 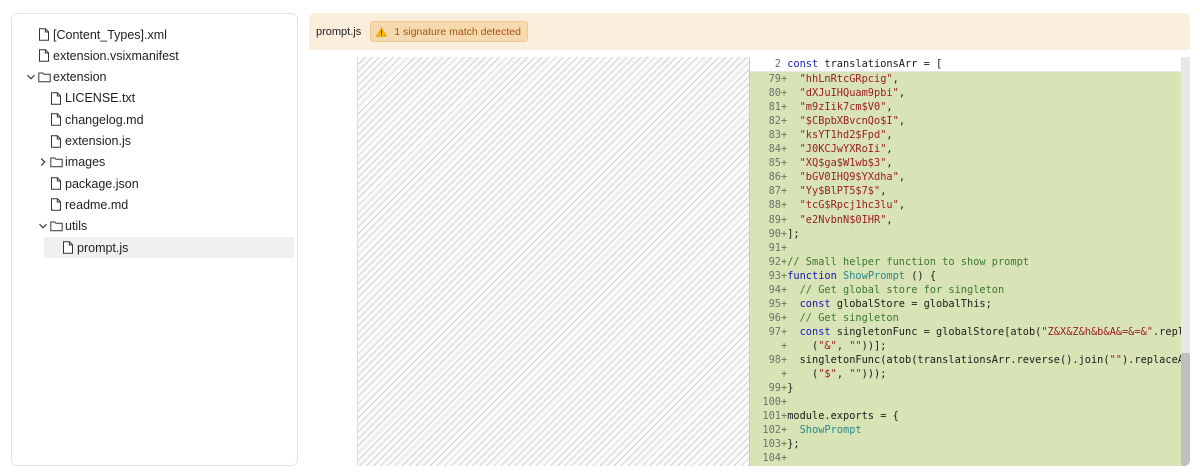 I want to click on tree-folder: images, so click(x=71, y=162).